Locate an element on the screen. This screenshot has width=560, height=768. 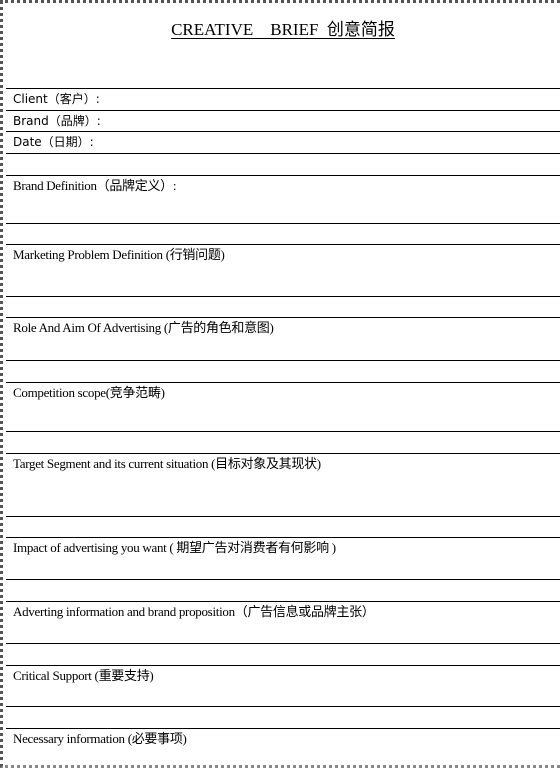
section-necessary-information: Necessary information (必要事项) is located at coordinates (283, 748).